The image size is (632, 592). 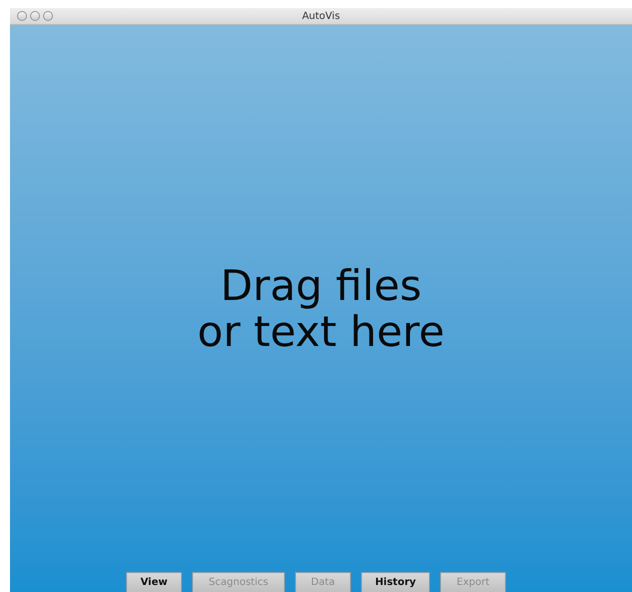 What do you see at coordinates (154, 582) in the screenshot?
I see `toolbar-button: View` at bounding box center [154, 582].